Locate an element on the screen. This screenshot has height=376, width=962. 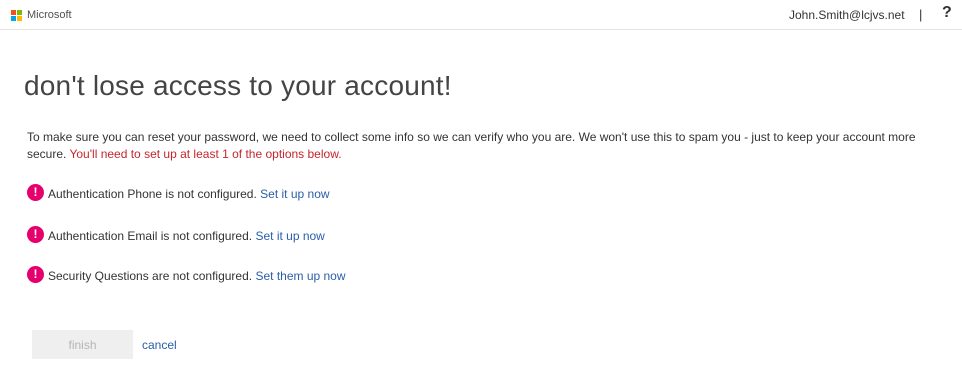
page-title: don't lose access to your account! is located at coordinates (238, 85).